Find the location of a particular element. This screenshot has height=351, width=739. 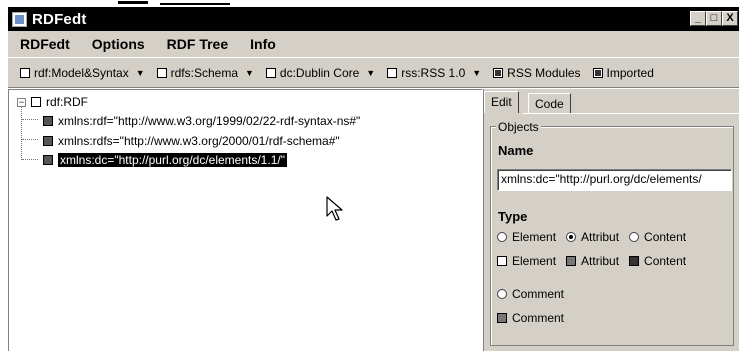

name-field: xmlns:dc="http://purl.org/dc/elements/ is located at coordinates (614, 180).